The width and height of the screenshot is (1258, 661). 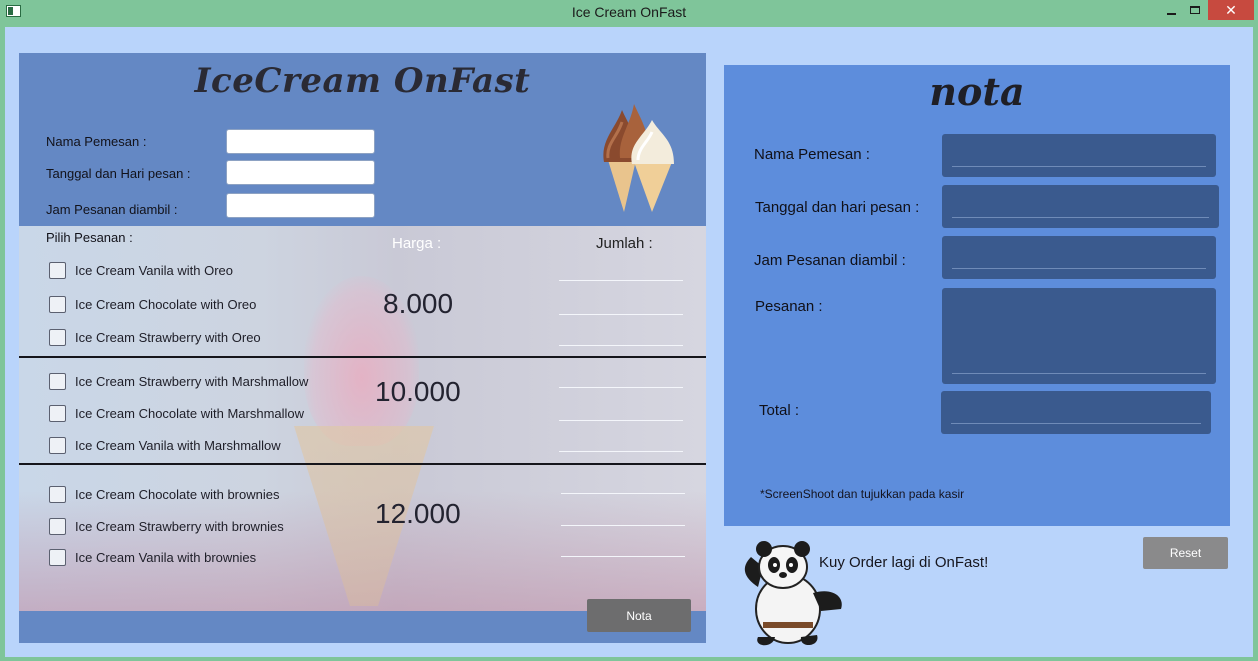 I want to click on menu-item-checkbox: Ice Cream Chocolate with Oreo, so click(x=152, y=304).